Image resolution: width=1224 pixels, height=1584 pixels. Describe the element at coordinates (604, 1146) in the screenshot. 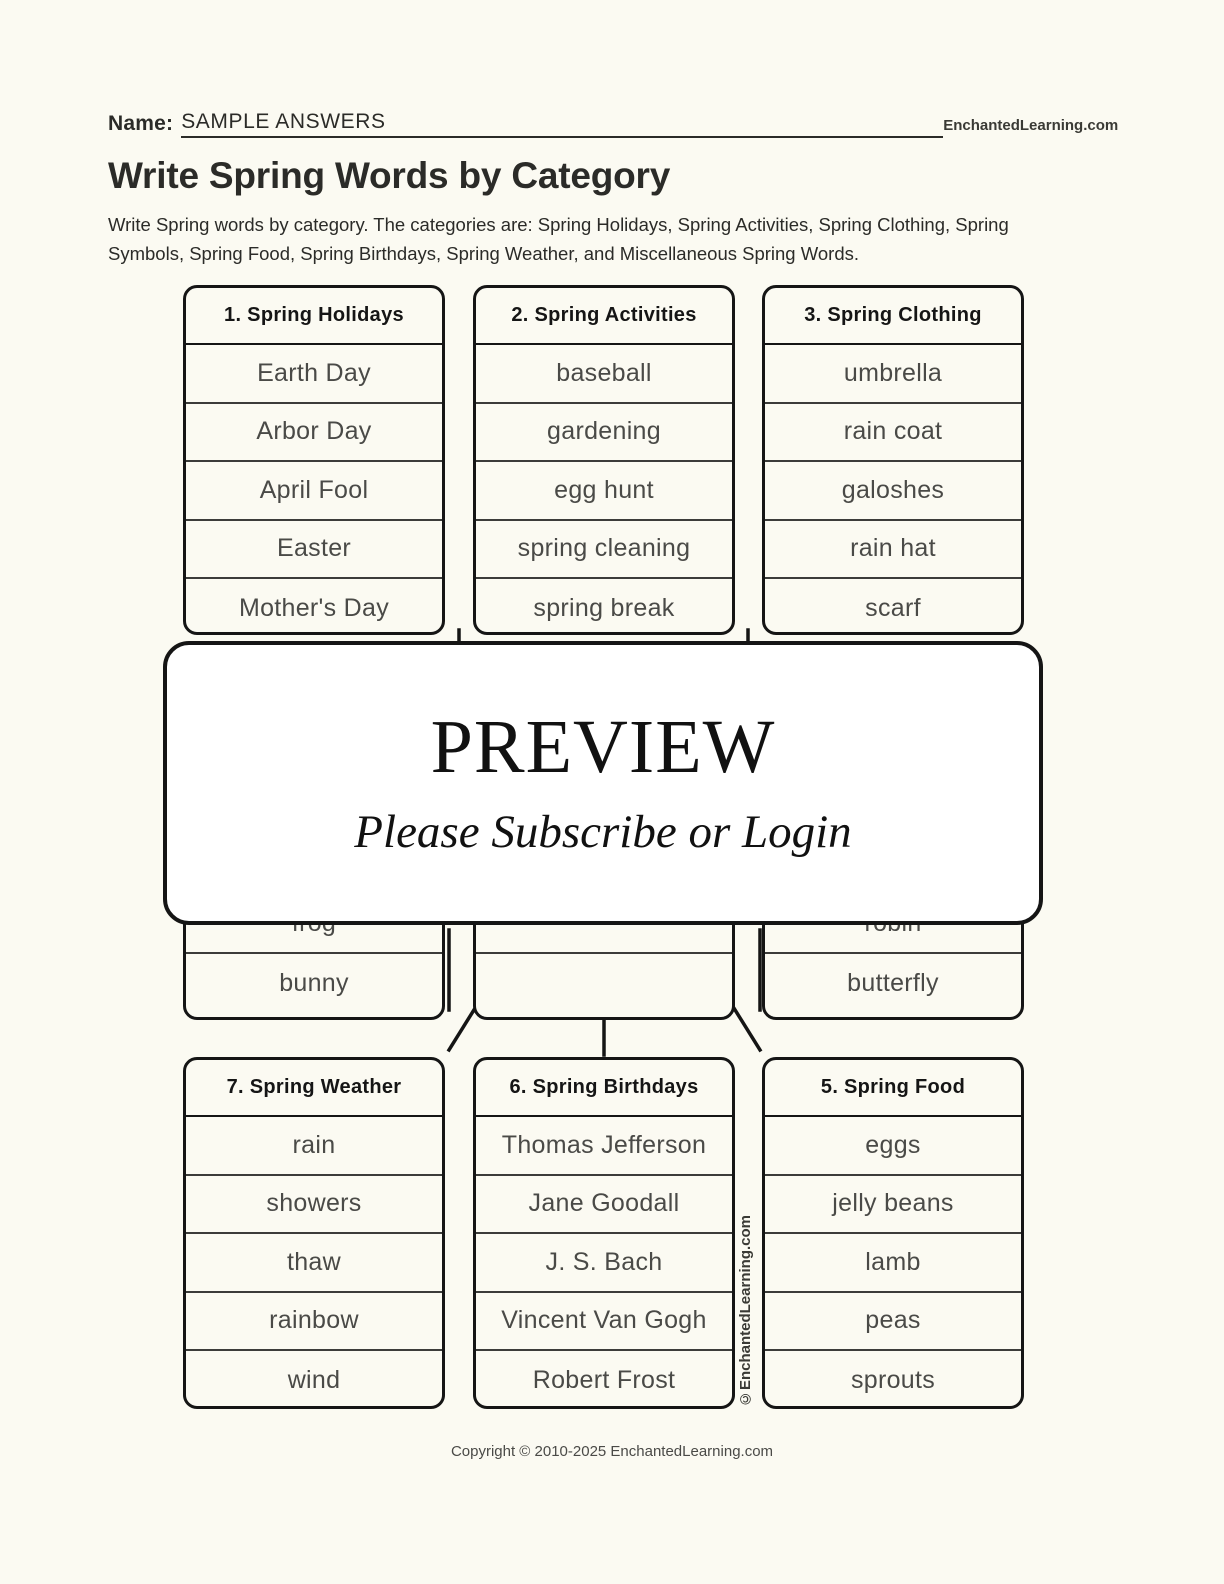

I see `answer-row: Thomas Jefferson` at that location.